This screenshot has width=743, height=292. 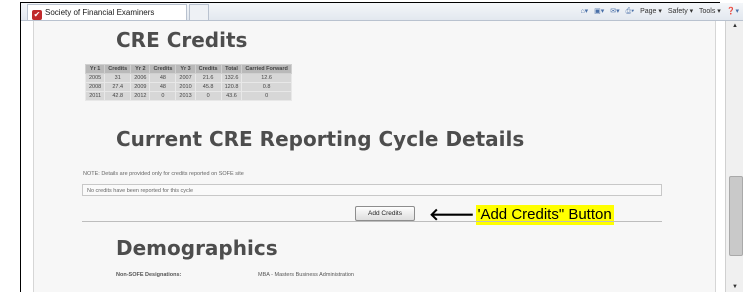 I want to click on add-credits-button: Add Credits, so click(x=385, y=213).